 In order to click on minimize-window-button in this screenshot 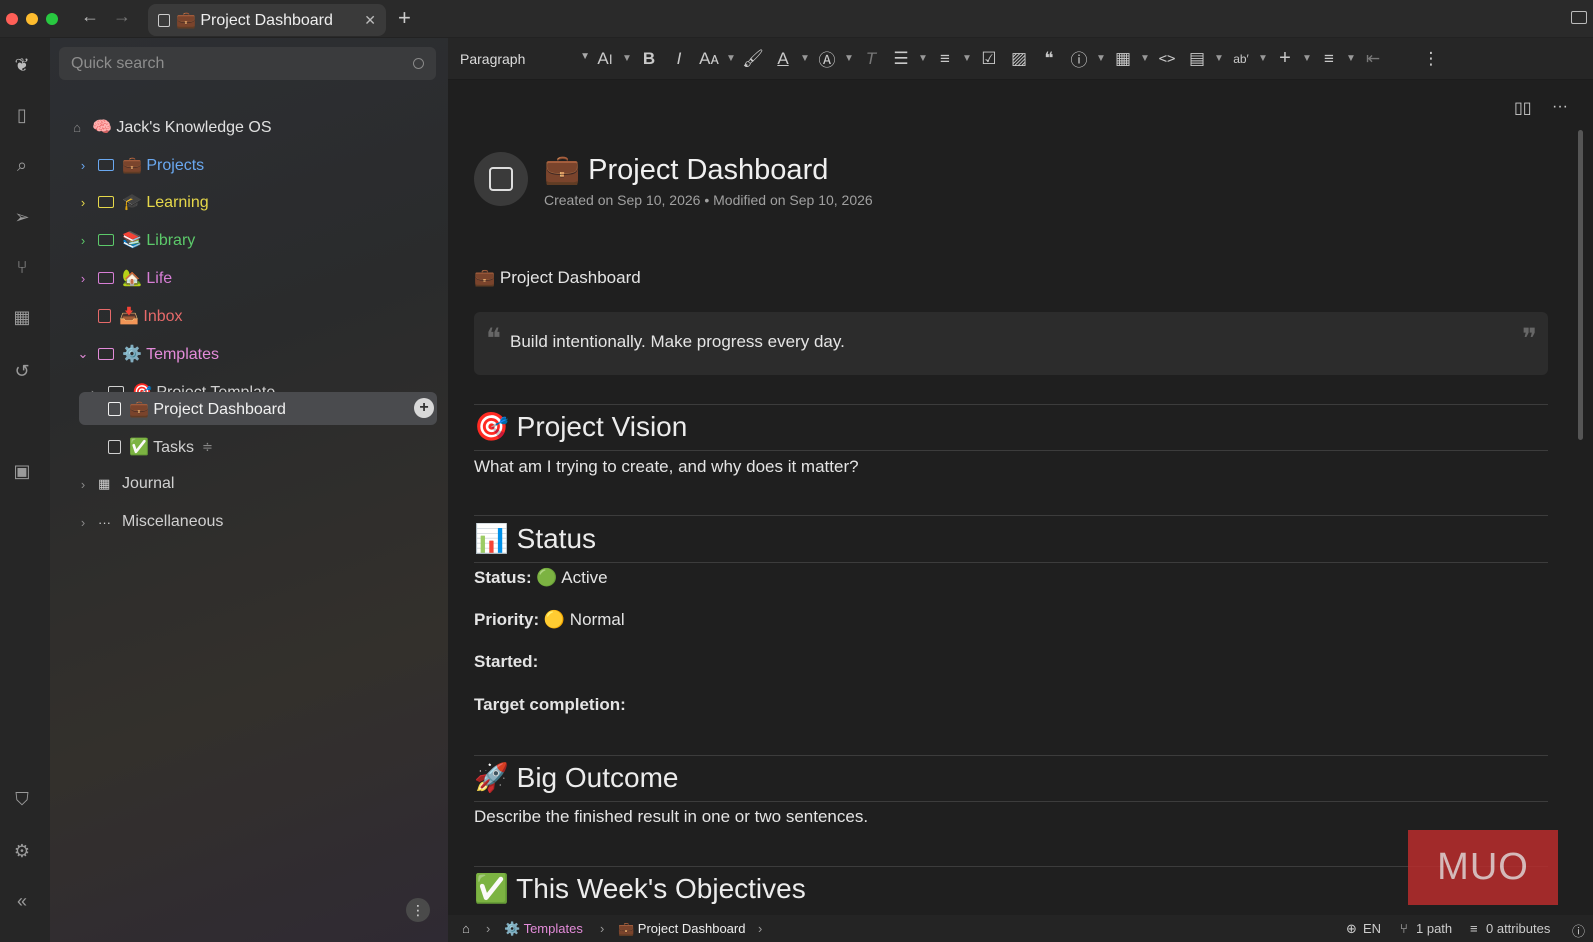, I will do `click(32, 19)`.